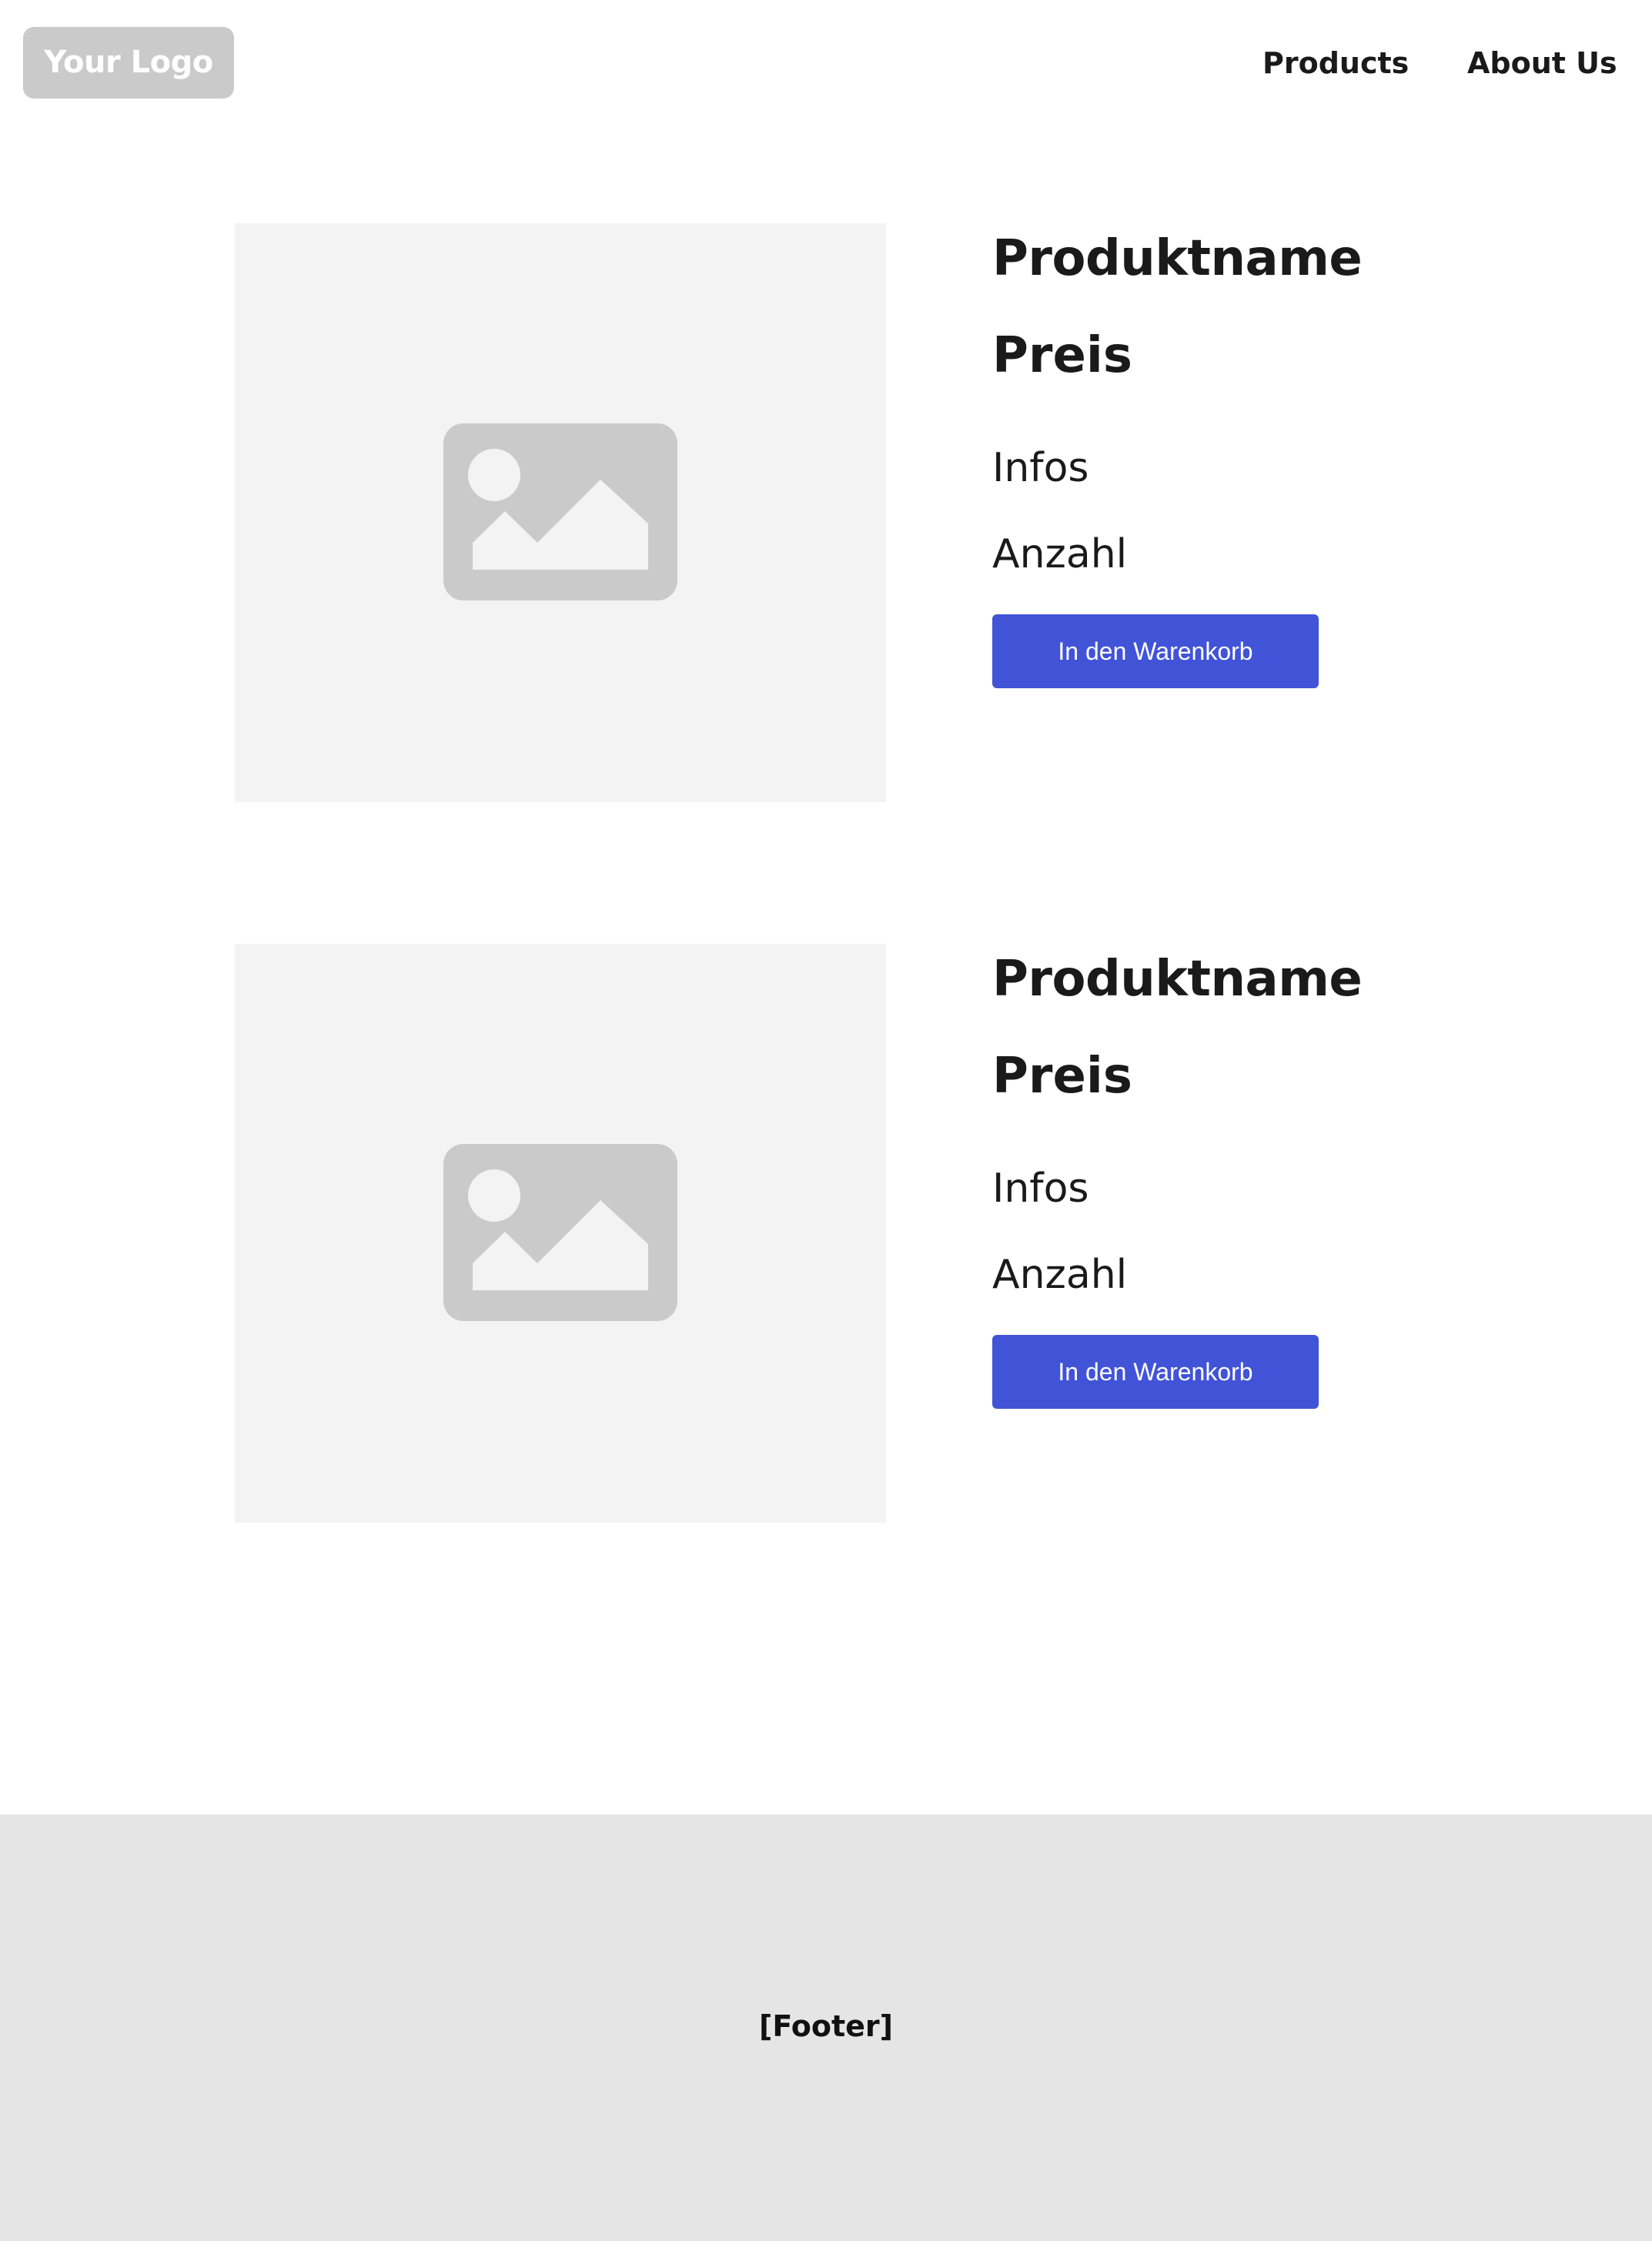  I want to click on footer-text: [Footer], so click(826, 2026).